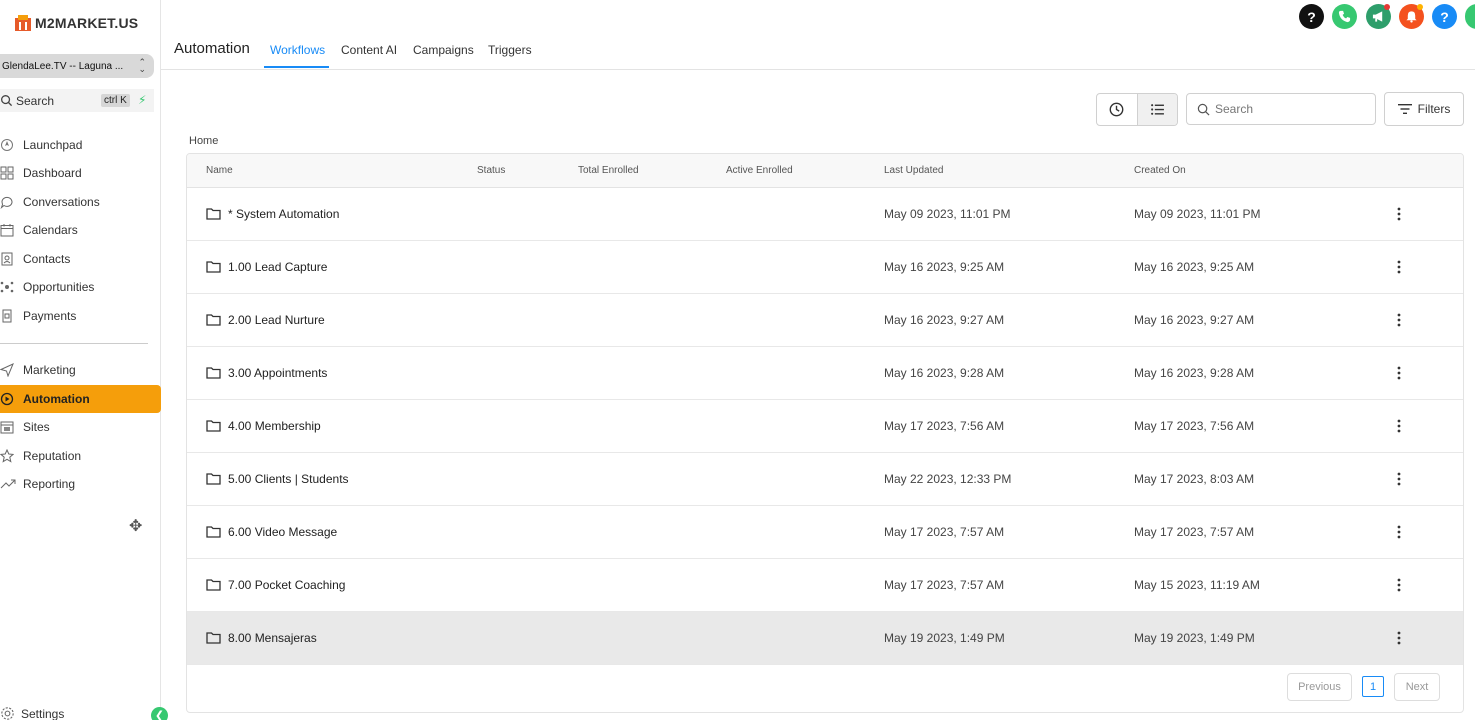  Describe the element at coordinates (1411, 16) in the screenshot. I see `bell-icon` at that location.